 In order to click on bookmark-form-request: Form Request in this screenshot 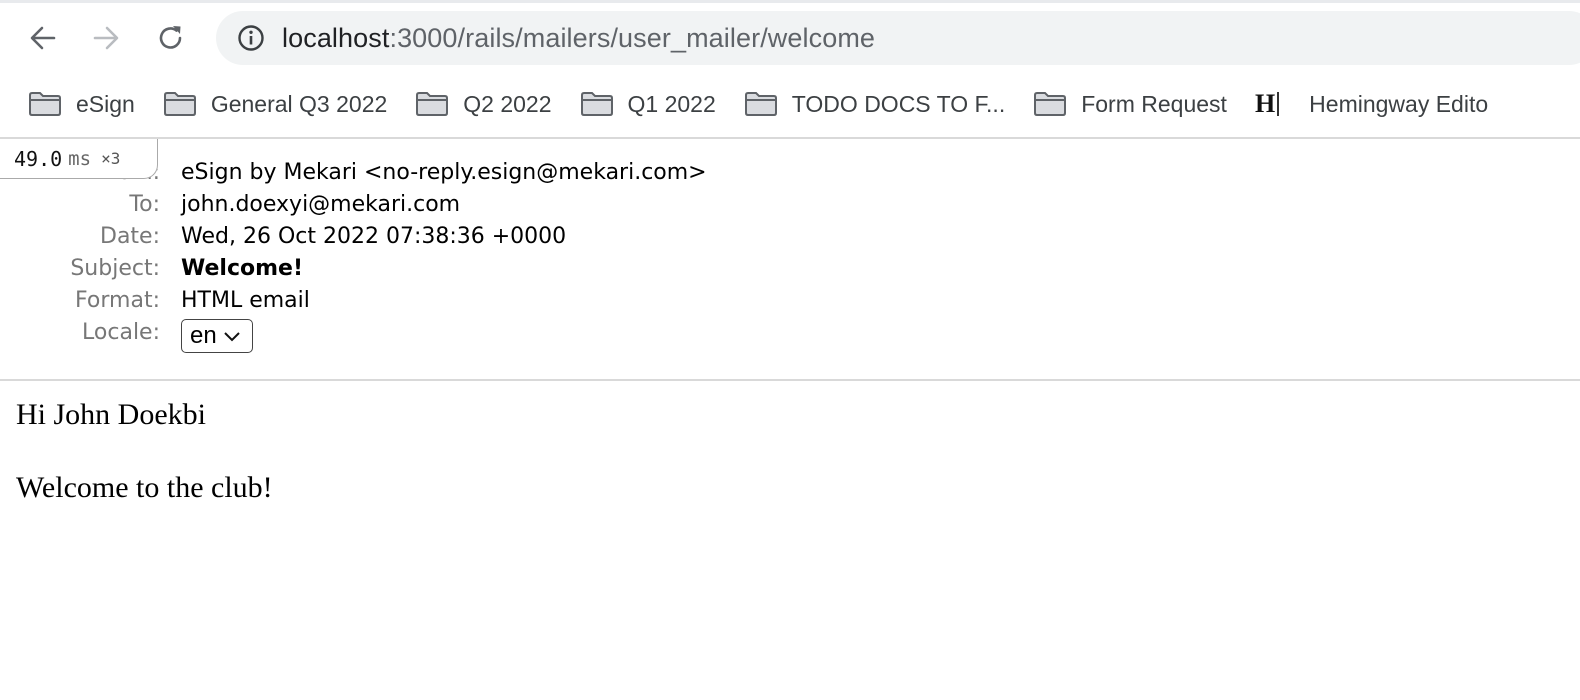, I will do `click(1130, 104)`.